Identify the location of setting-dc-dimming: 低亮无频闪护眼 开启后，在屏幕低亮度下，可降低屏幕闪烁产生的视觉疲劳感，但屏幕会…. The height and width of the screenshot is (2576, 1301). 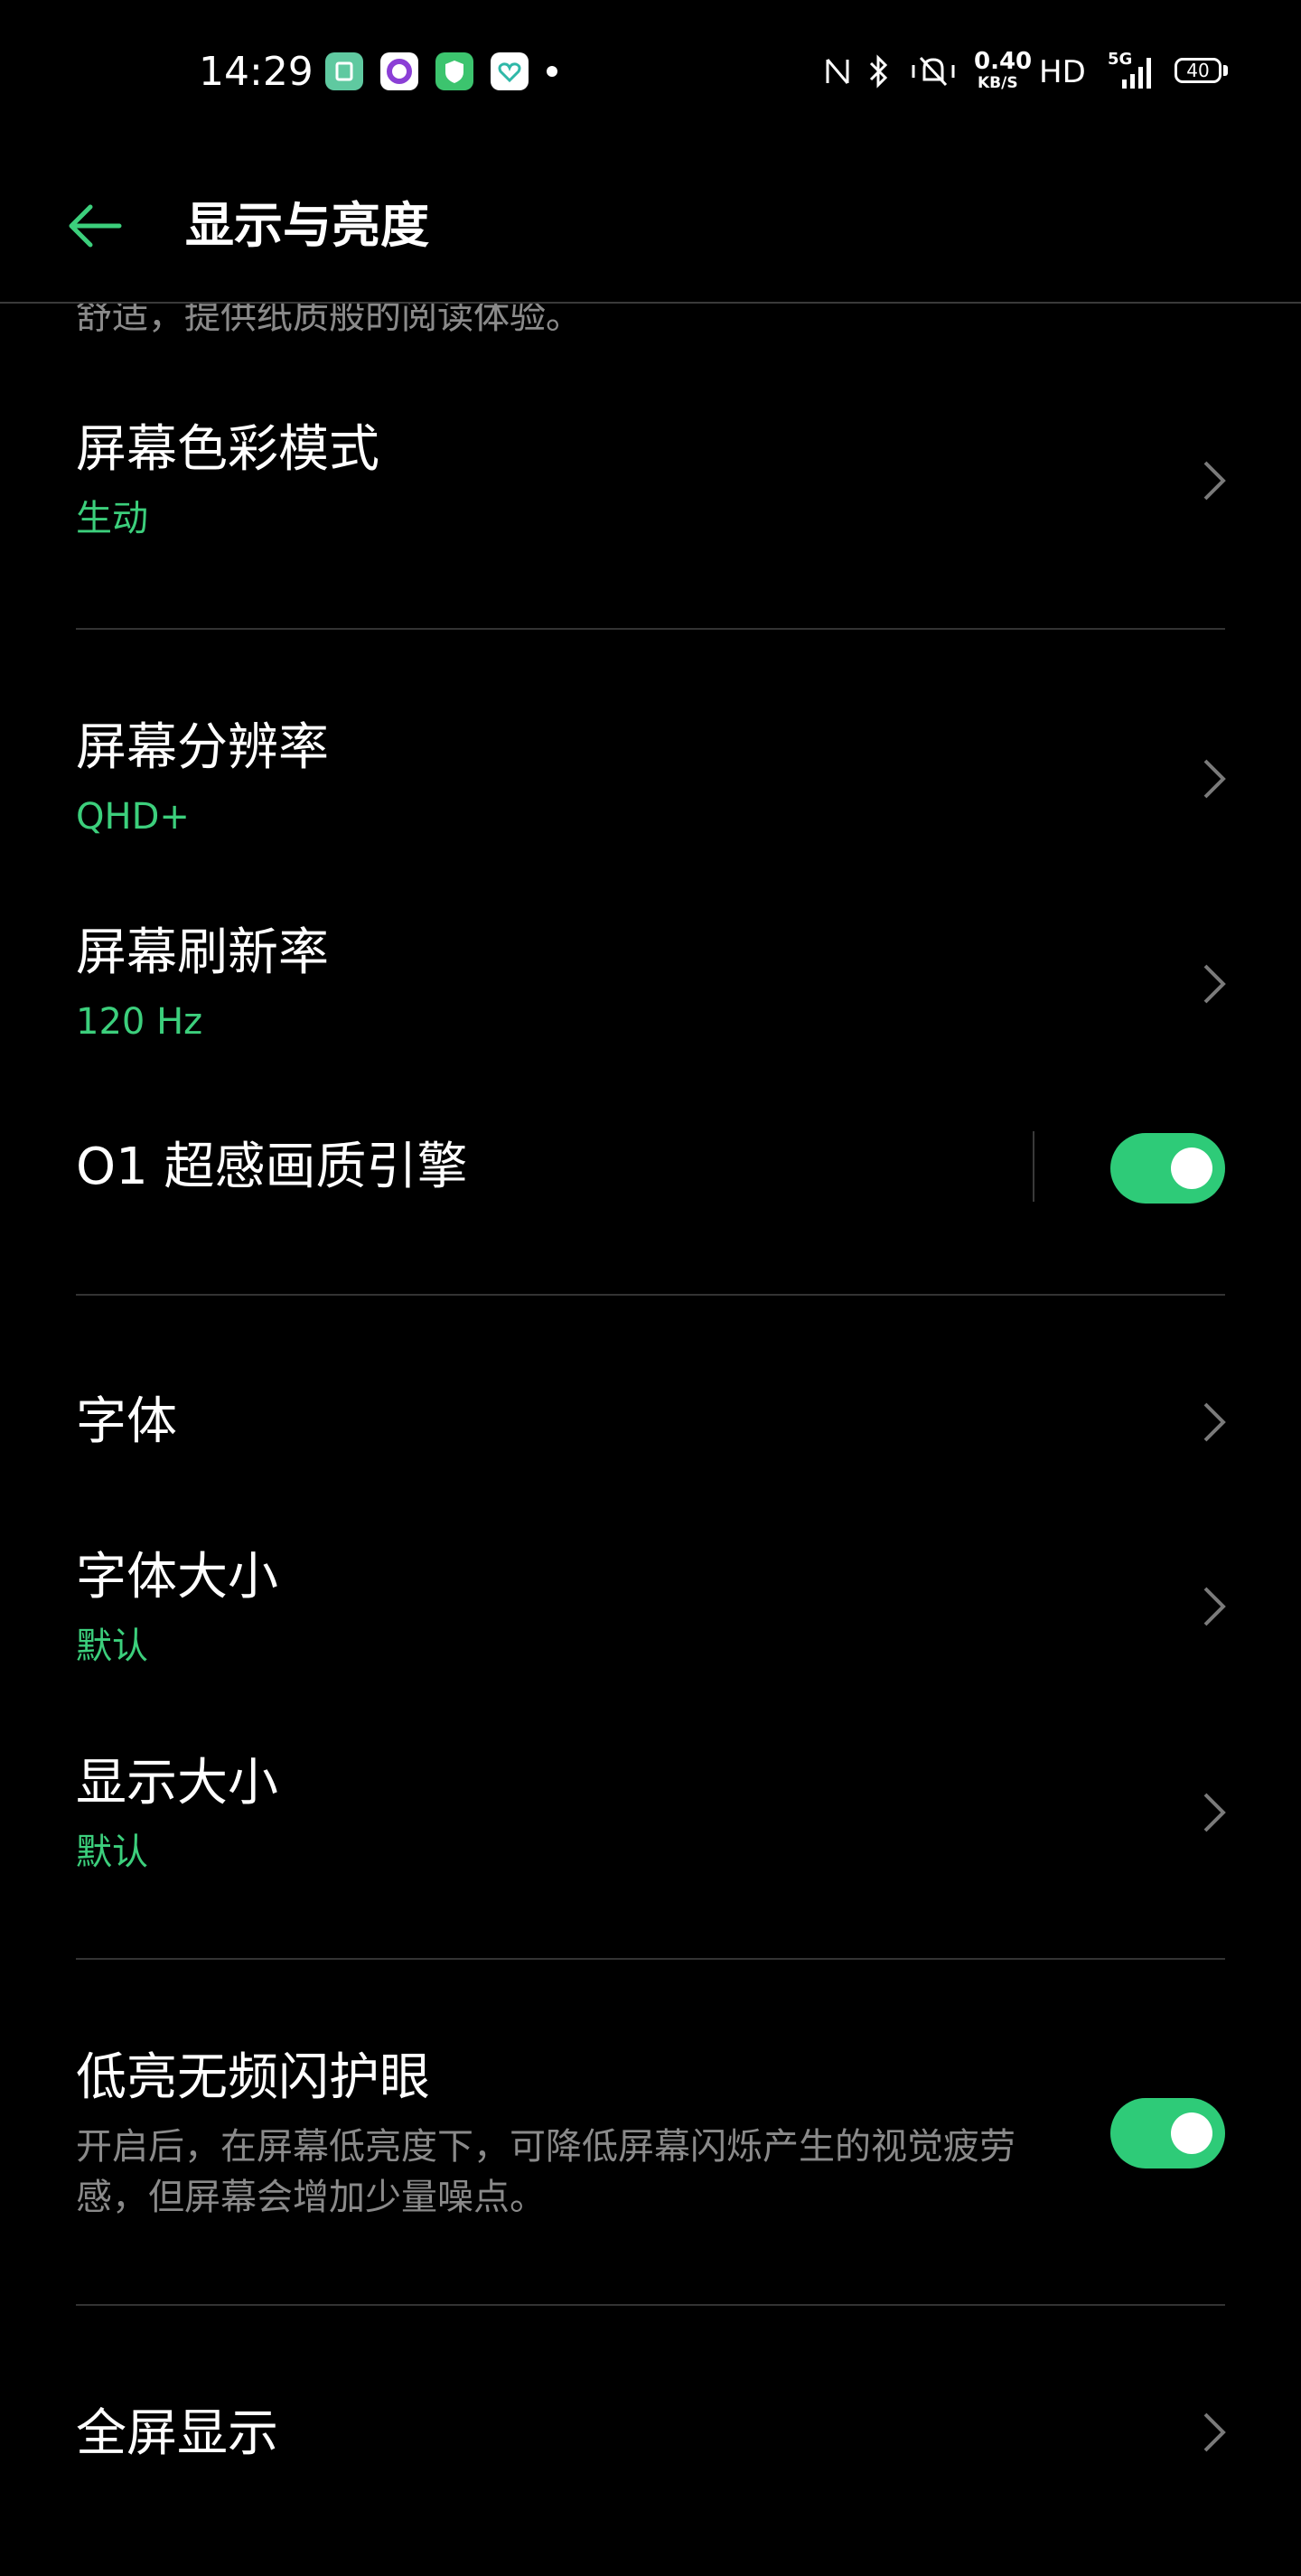
(650, 2137).